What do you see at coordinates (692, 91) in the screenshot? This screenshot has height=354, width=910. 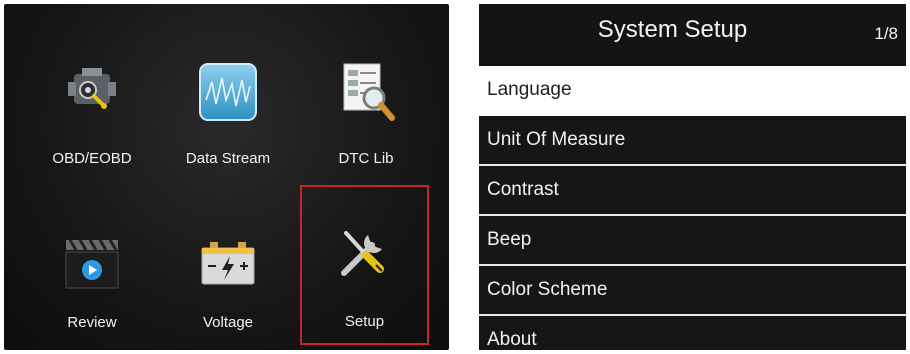 I see `setup-item-language: Language` at bounding box center [692, 91].